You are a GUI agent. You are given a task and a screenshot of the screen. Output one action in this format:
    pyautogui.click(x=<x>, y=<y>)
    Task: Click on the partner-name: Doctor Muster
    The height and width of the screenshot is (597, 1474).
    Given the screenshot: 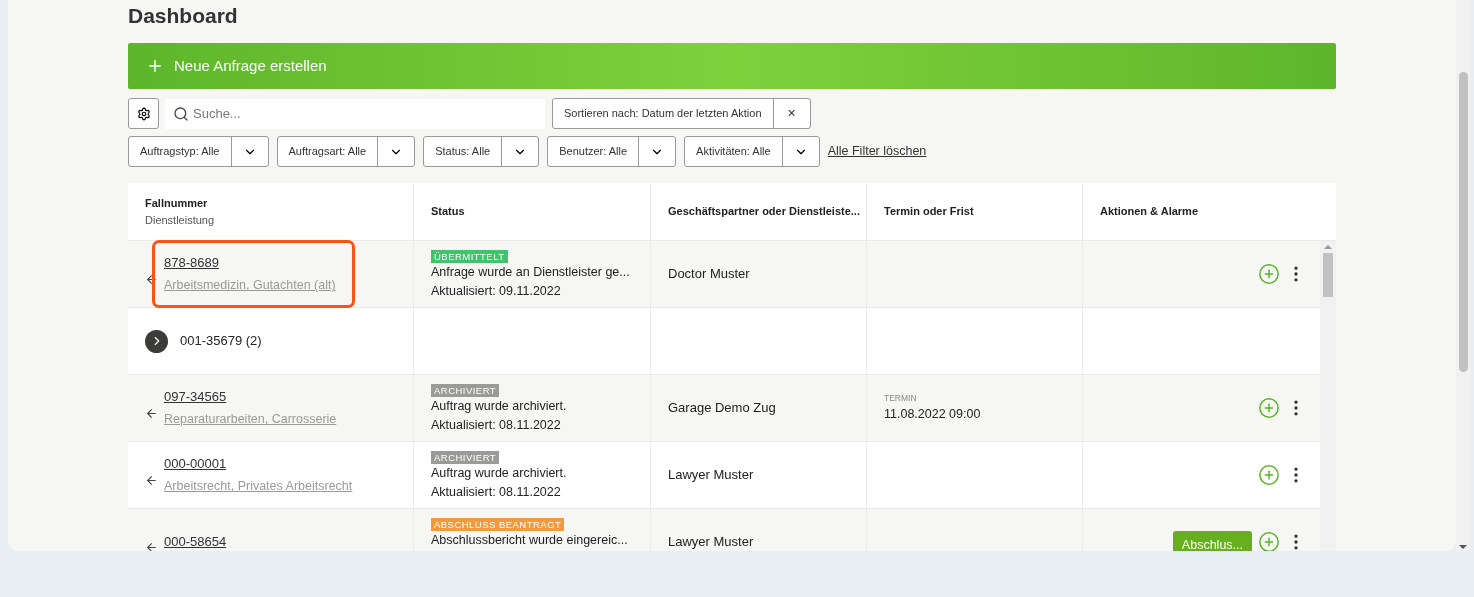 What is the action you would take?
    pyautogui.click(x=709, y=274)
    